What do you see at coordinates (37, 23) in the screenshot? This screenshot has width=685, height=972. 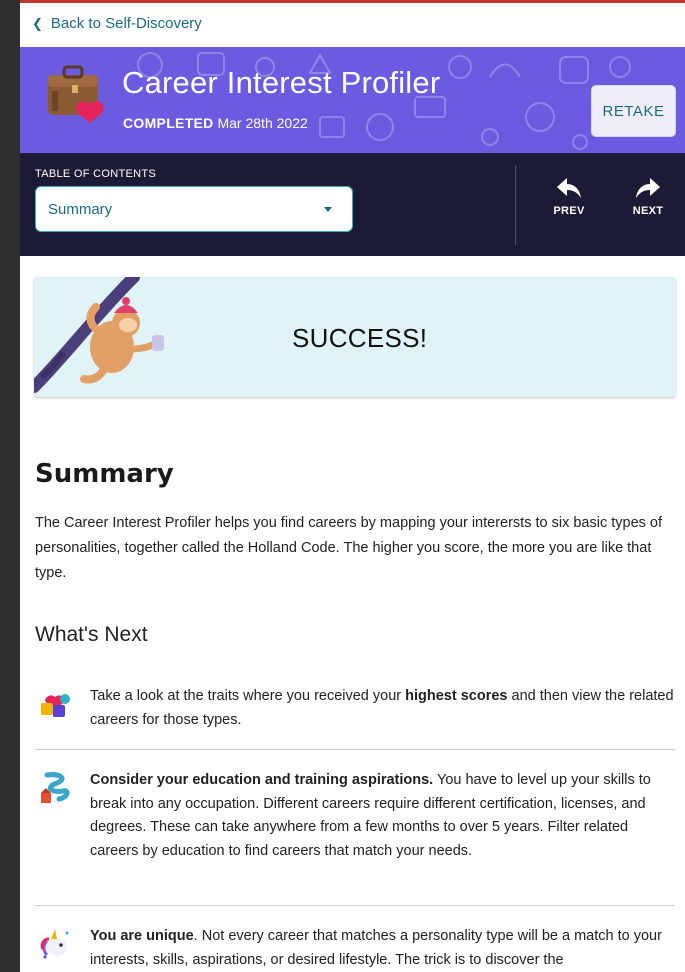 I see `chevron-left-icon: ❮` at bounding box center [37, 23].